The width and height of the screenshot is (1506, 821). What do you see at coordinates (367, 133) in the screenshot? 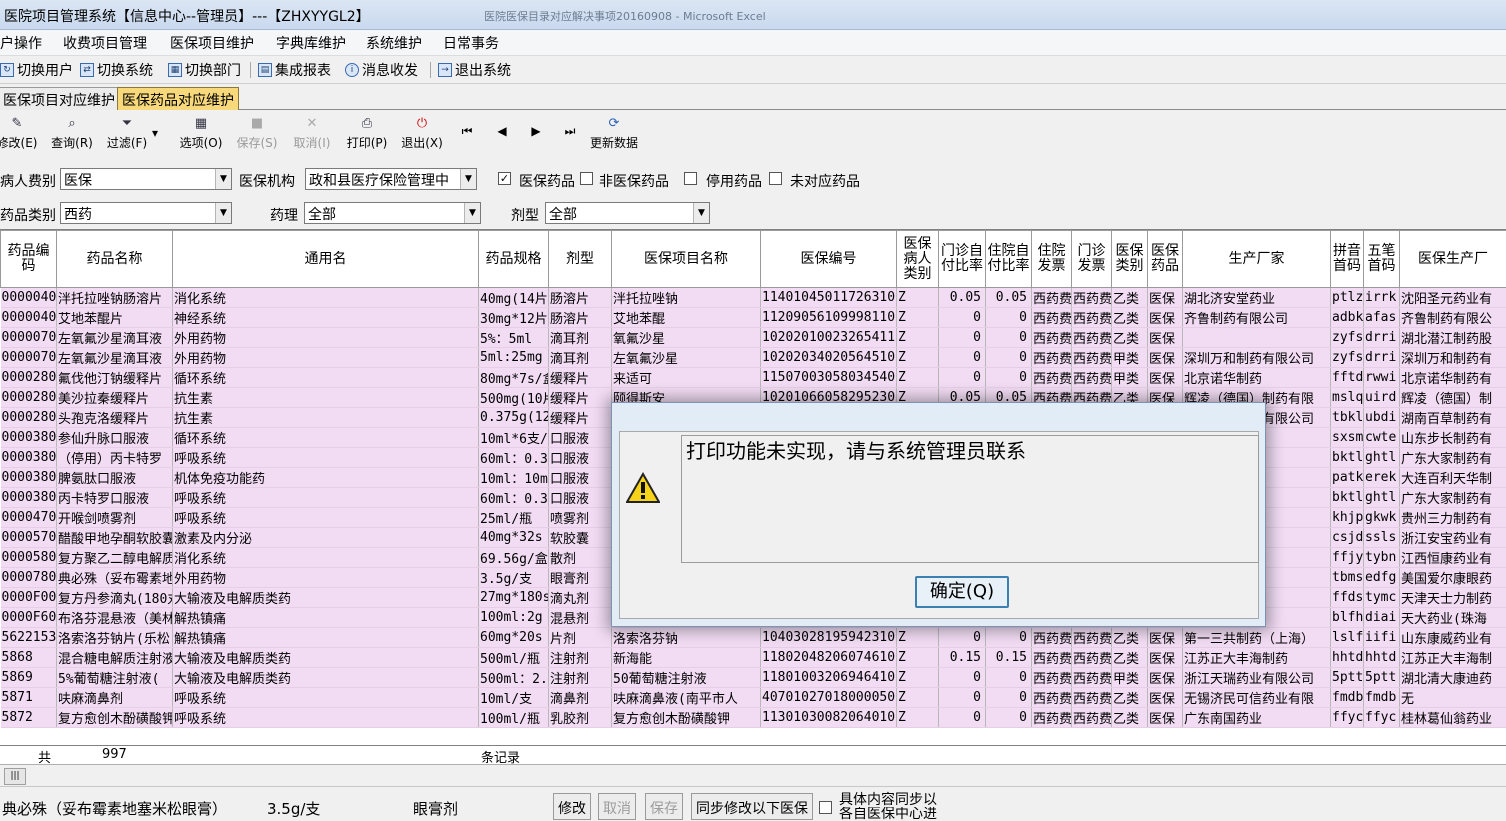
I see `print-button: ⎙ 打印(P)` at bounding box center [367, 133].